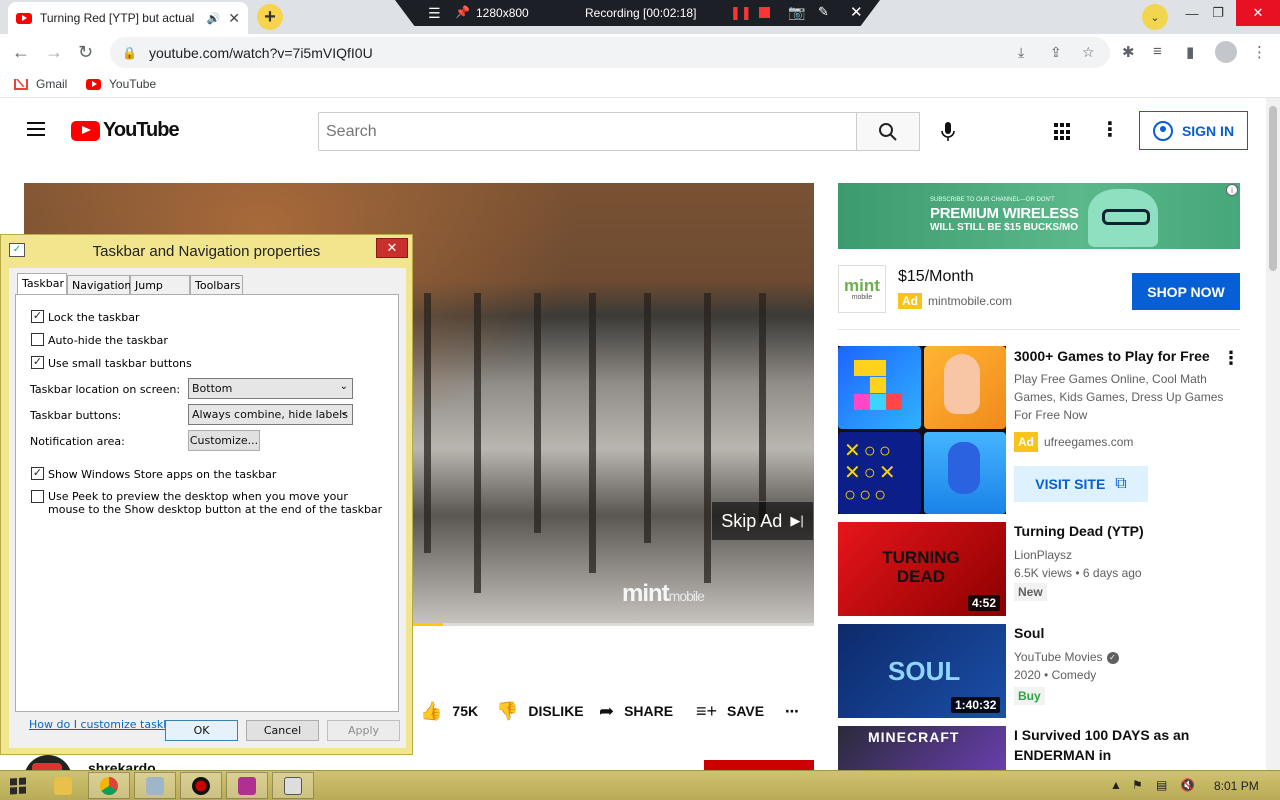 This screenshot has width=1280, height=800. What do you see at coordinates (610, 52) in the screenshot?
I see `address-bar: 🔒 youtube.com/watch?v=7i5mVIQfI0U` at bounding box center [610, 52].